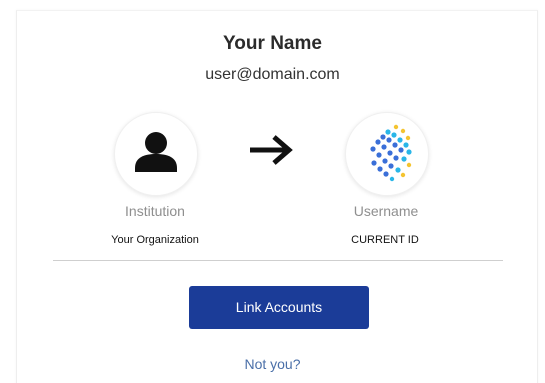  What do you see at coordinates (155, 211) in the screenshot?
I see `institution-type-label: Institution` at bounding box center [155, 211].